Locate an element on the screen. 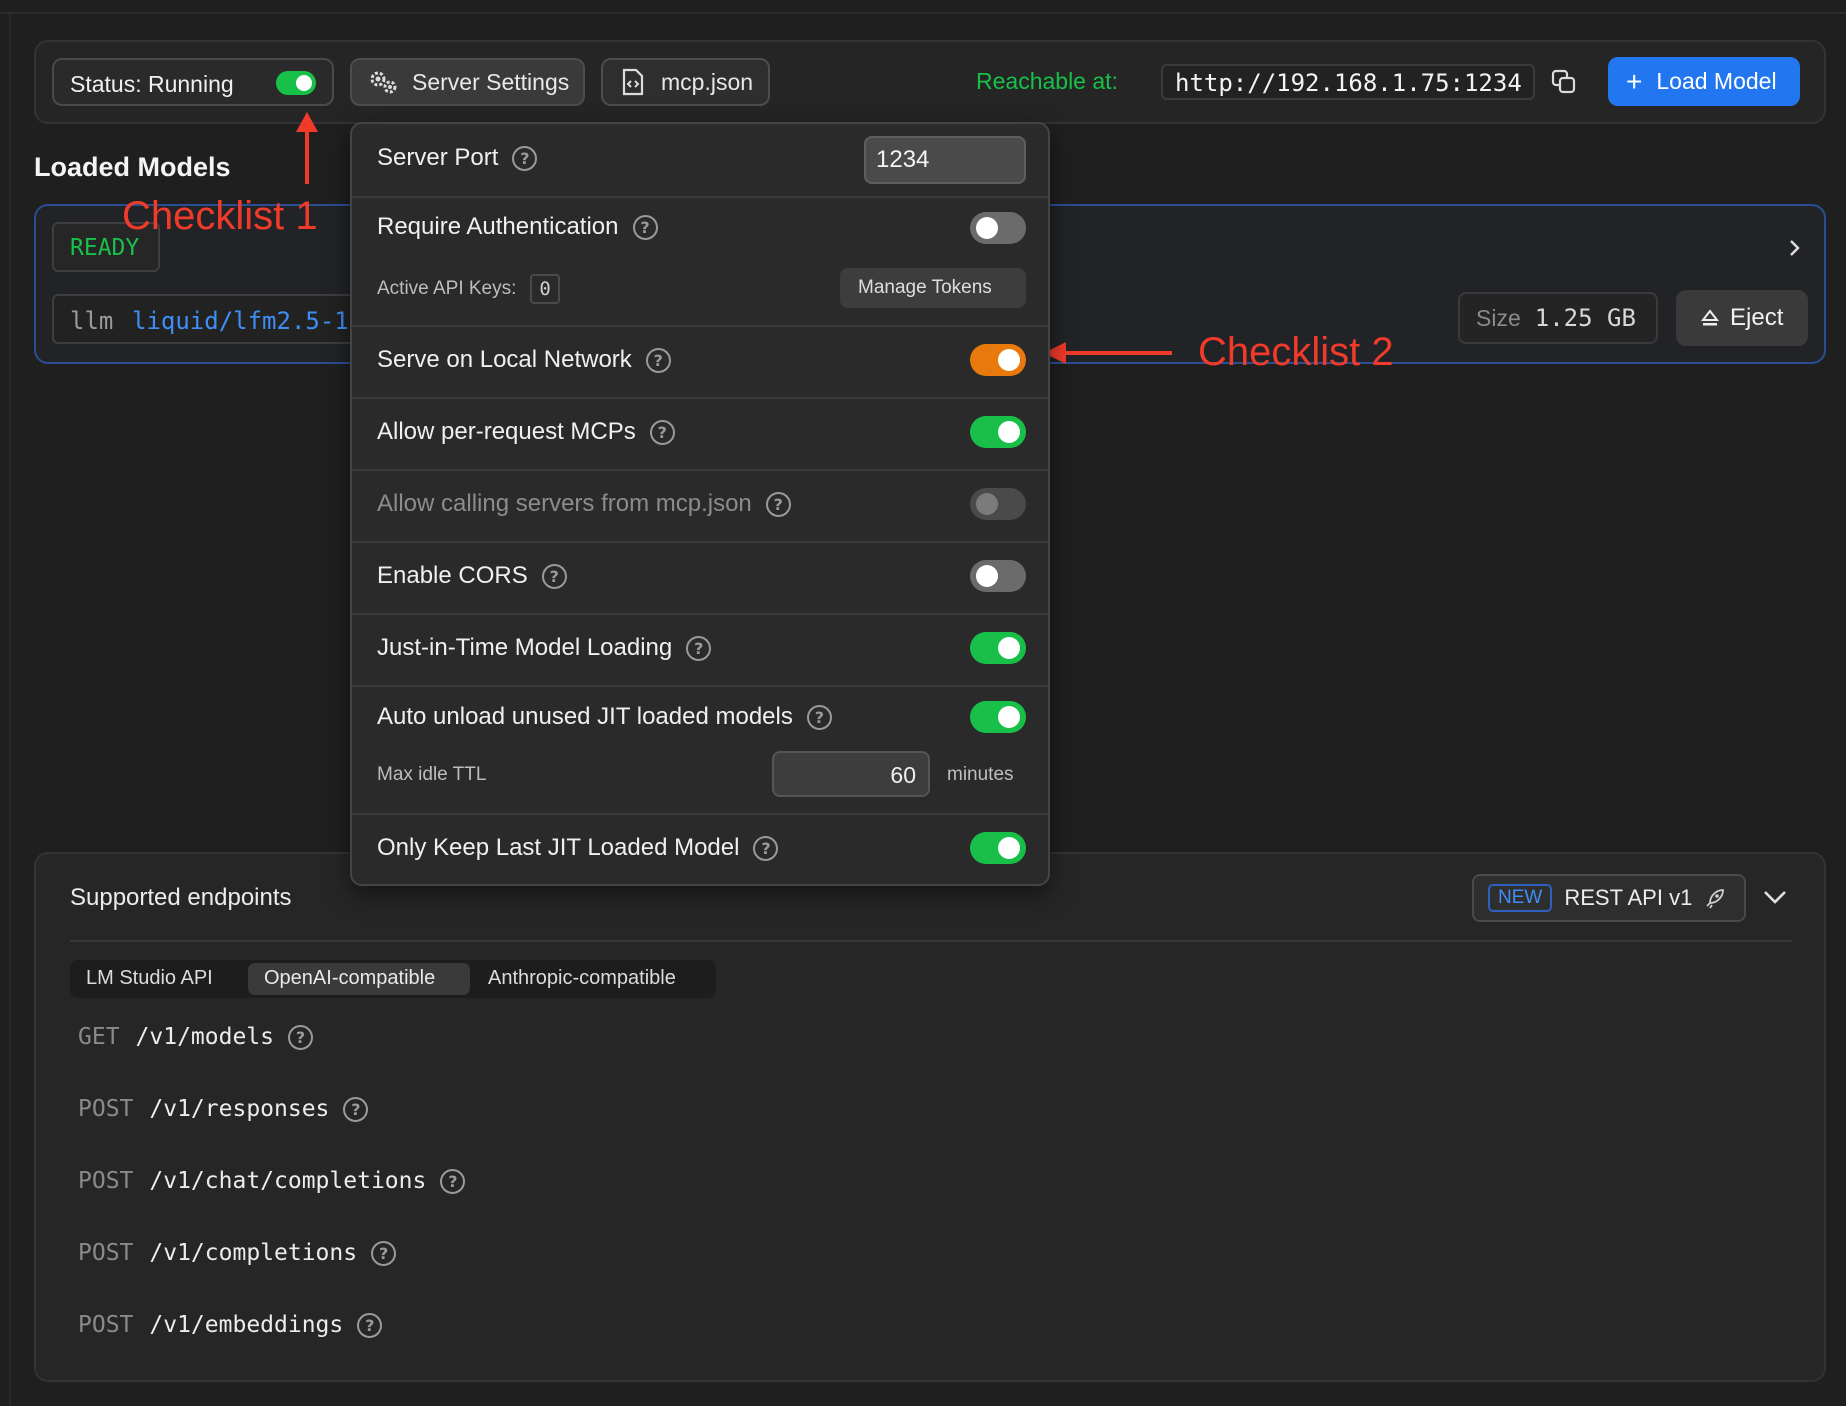  jit-row: Just-in-Time Model Loading ? is located at coordinates (544, 648).